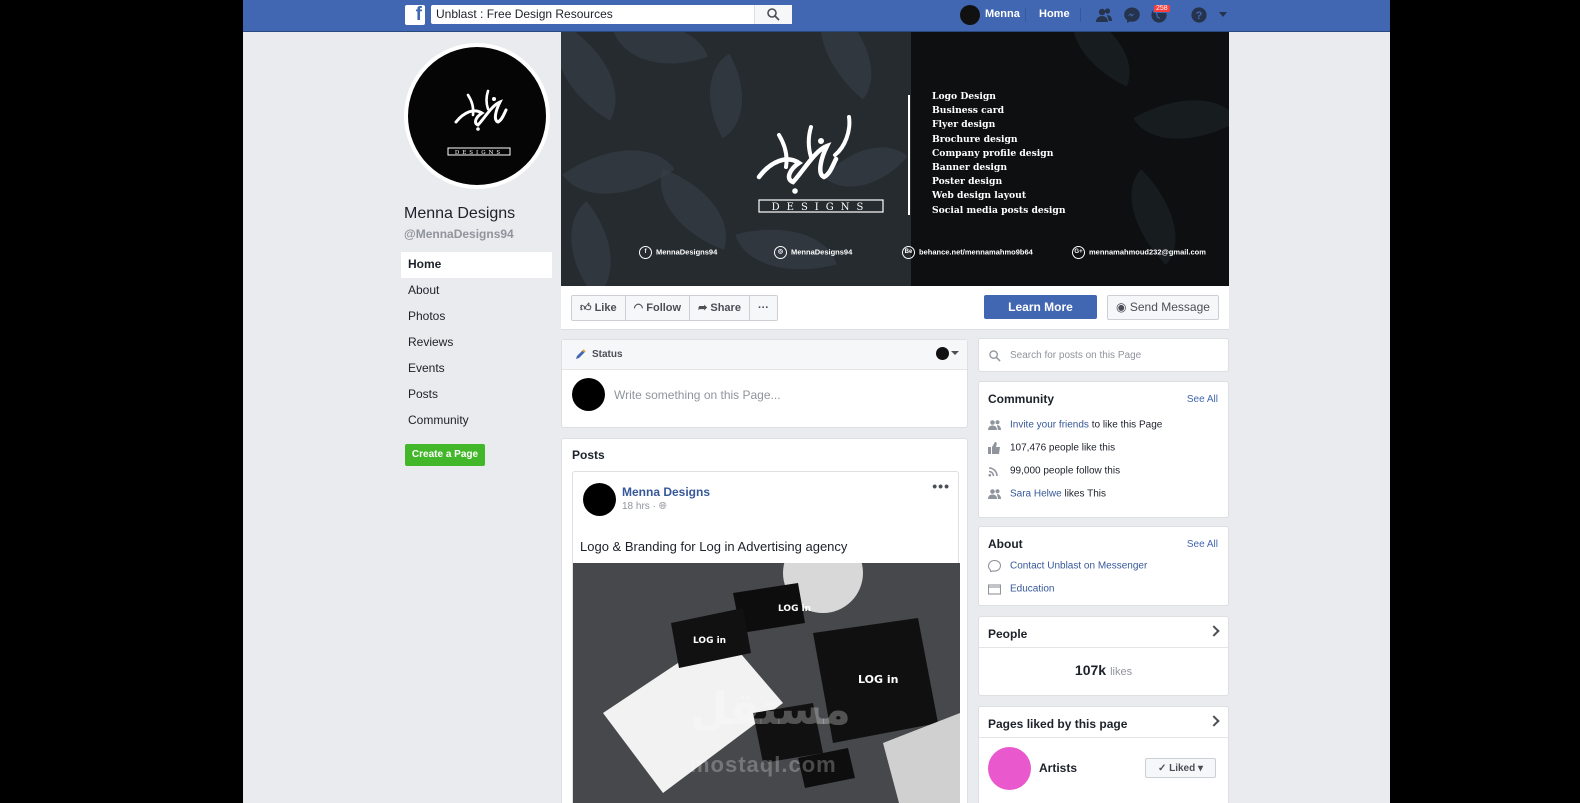  Describe the element at coordinates (445, 455) in the screenshot. I see `create-page-button: Create a Page` at that location.